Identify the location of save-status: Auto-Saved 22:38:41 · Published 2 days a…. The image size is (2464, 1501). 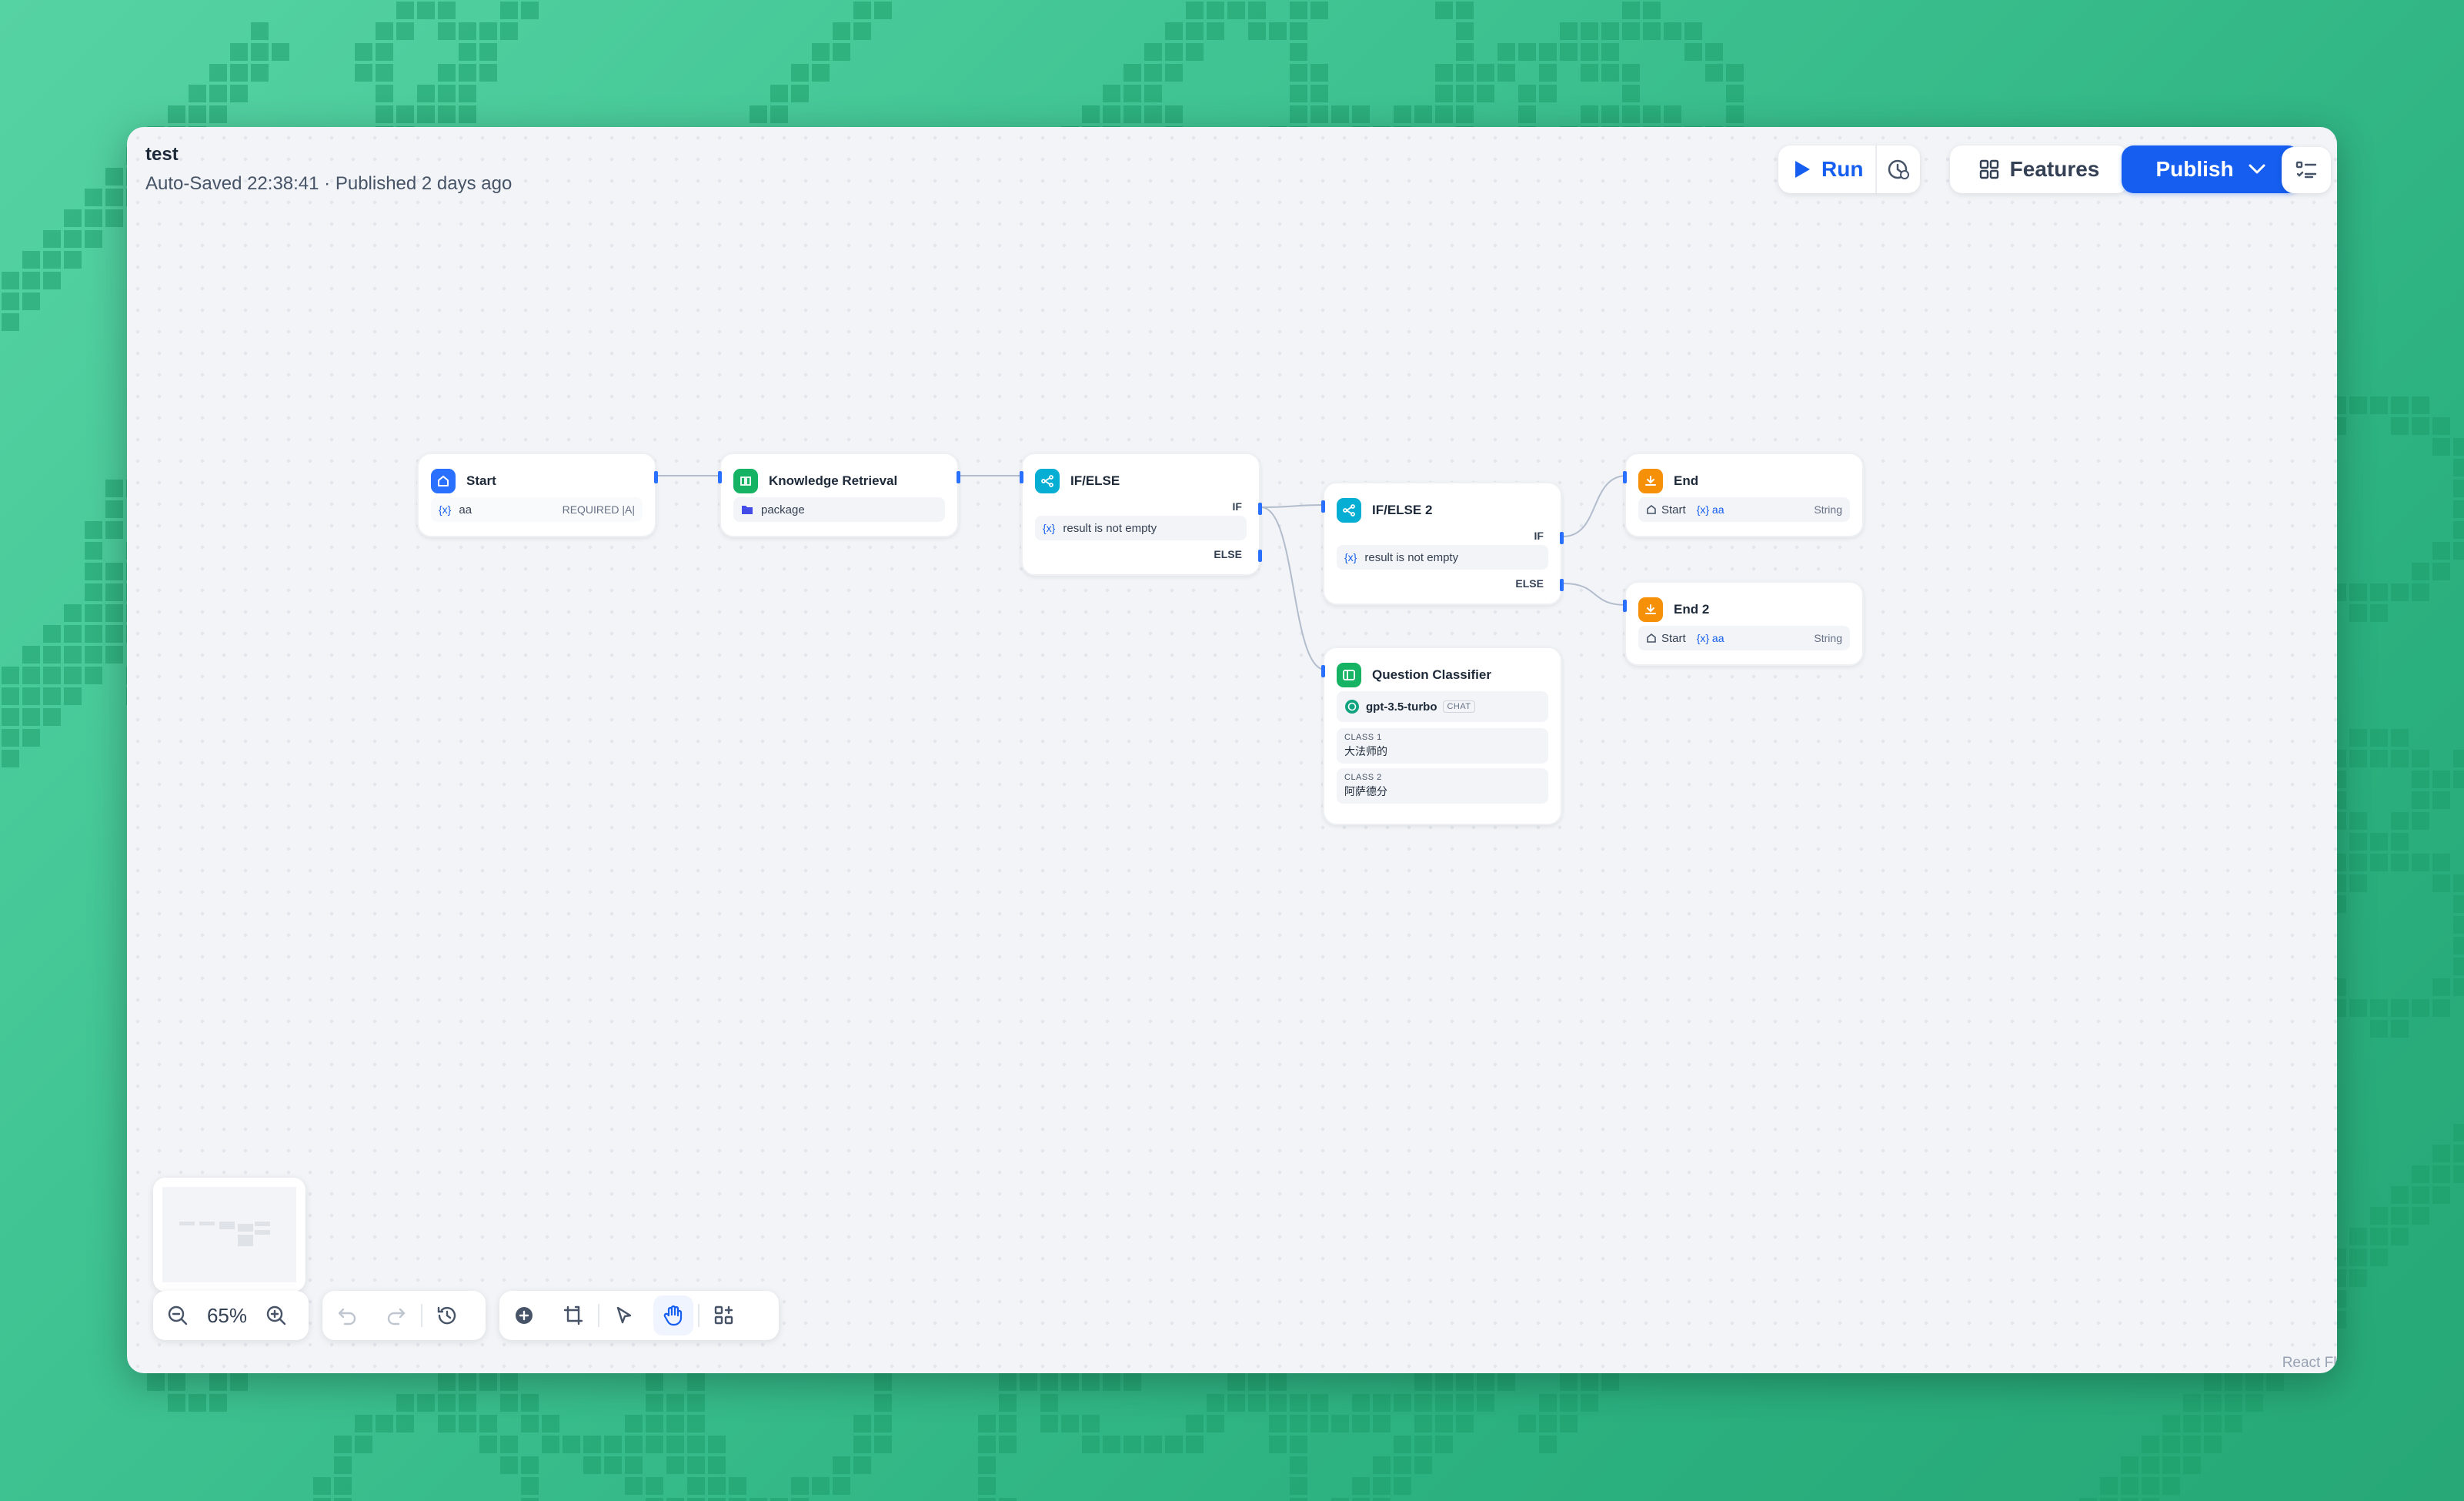
(329, 183).